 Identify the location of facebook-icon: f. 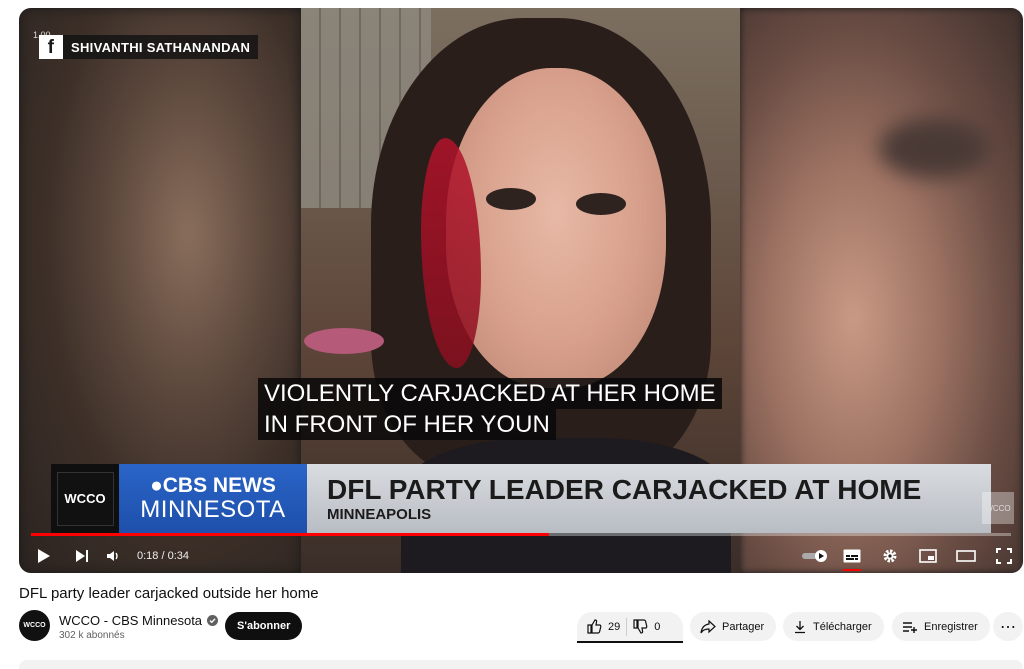
(51, 47).